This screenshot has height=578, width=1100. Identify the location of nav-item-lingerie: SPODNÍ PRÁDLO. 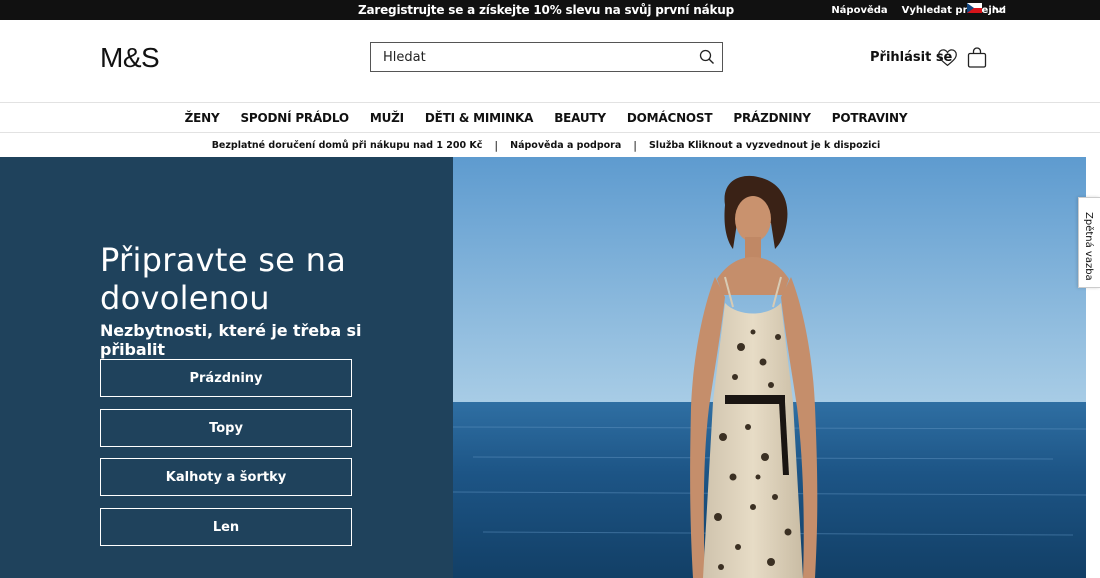
(294, 118).